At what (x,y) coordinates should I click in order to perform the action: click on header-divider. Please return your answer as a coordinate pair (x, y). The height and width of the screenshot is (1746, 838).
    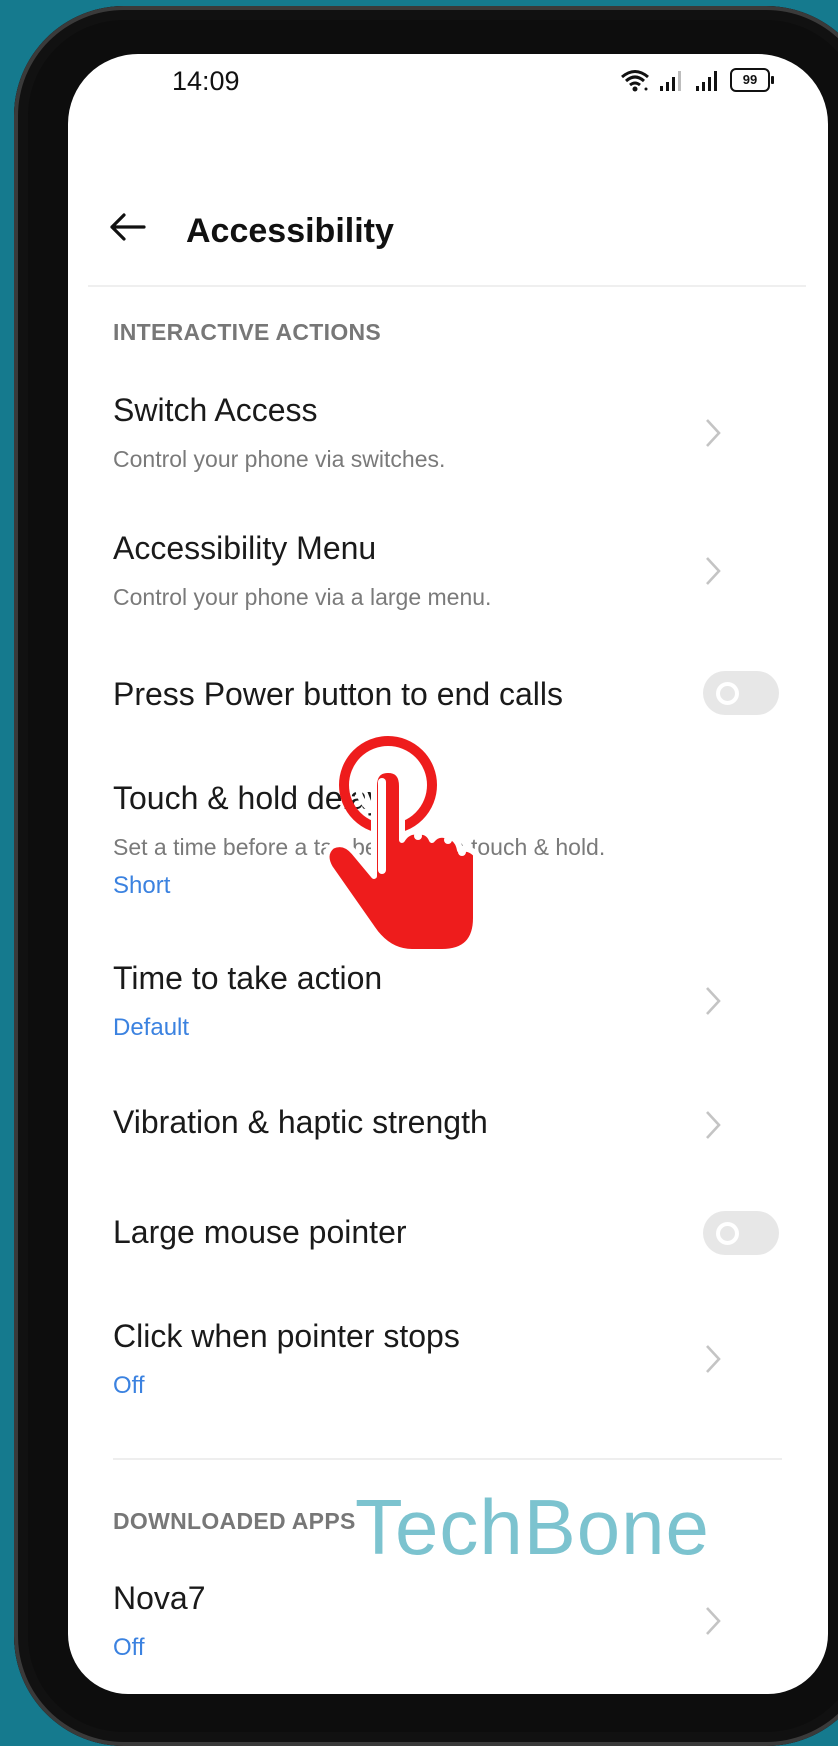
    Looking at the image, I should click on (447, 286).